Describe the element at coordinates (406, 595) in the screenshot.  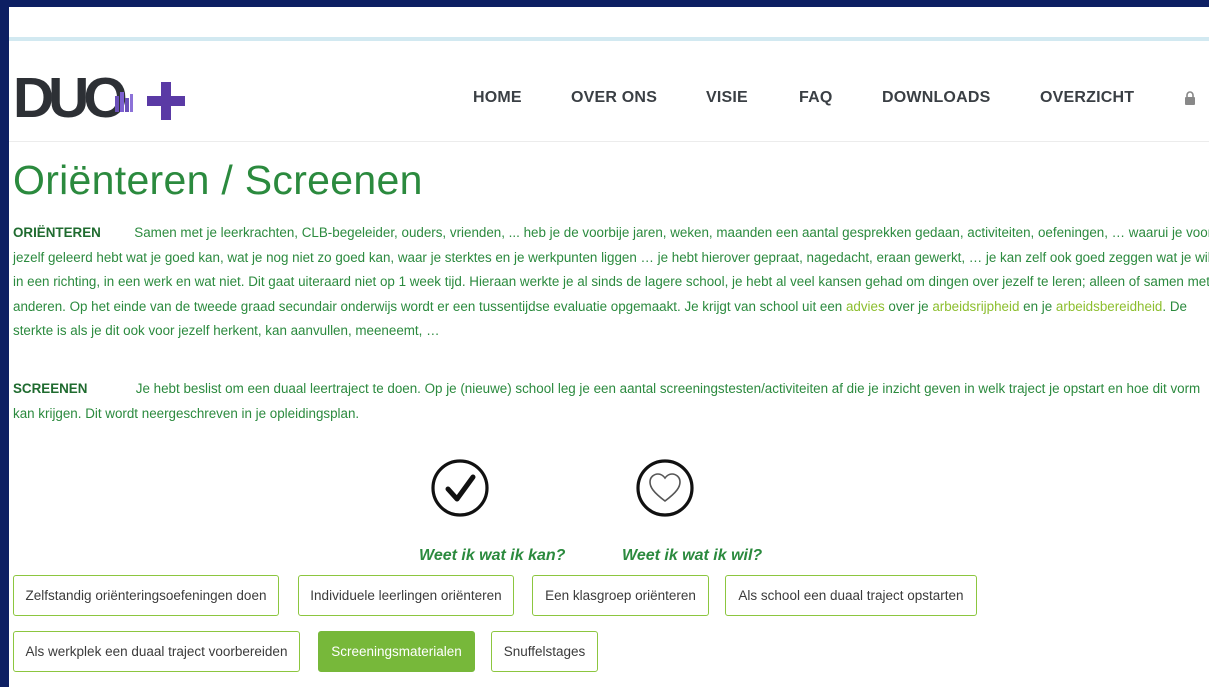
I see `button-individuele-leerlingen: Individuele leerlingen oriënteren` at that location.